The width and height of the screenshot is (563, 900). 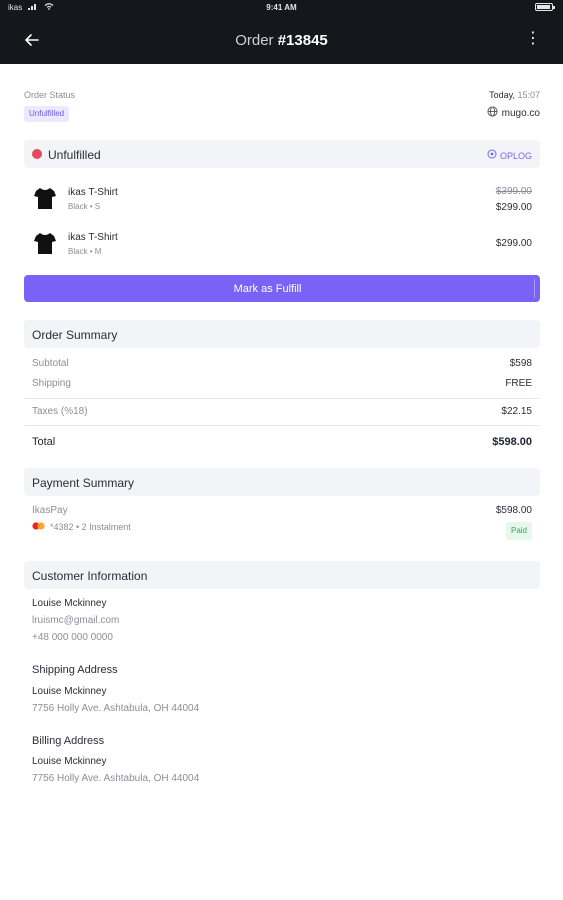 What do you see at coordinates (50, 510) in the screenshot?
I see `payment-method: IkasPay` at bounding box center [50, 510].